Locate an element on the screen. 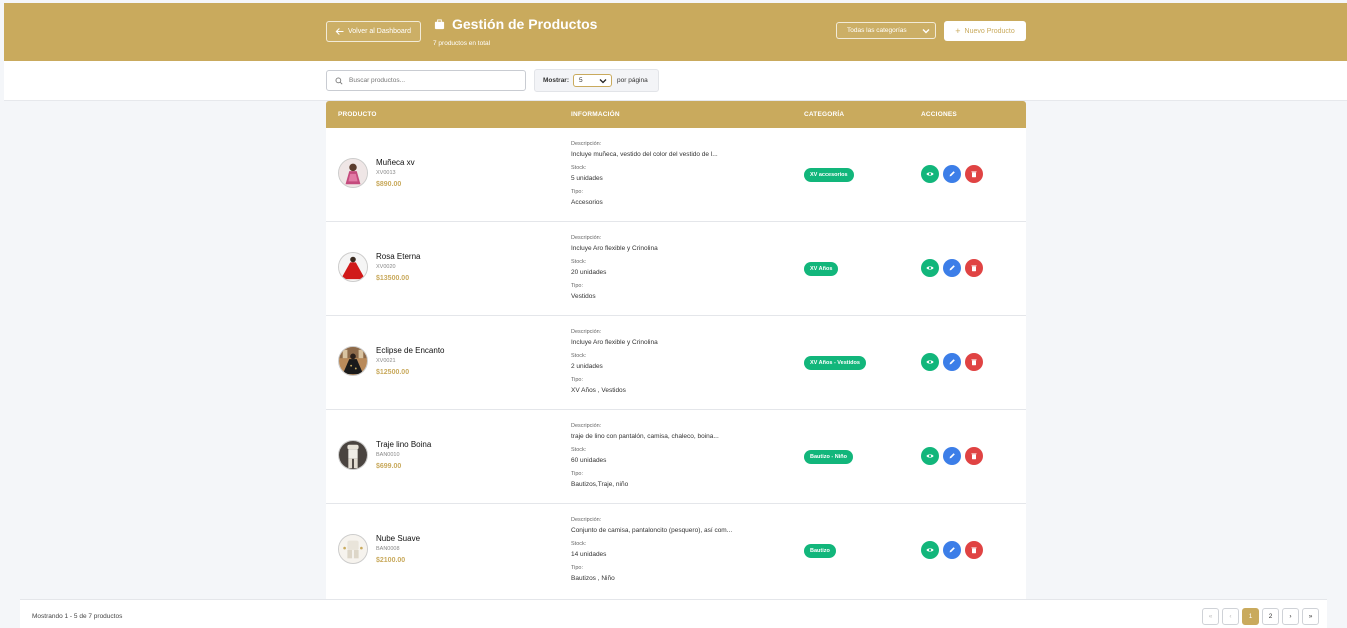 This screenshot has height=628, width=1347. pagination: « ‹ 1 2 › » is located at coordinates (1260, 616).